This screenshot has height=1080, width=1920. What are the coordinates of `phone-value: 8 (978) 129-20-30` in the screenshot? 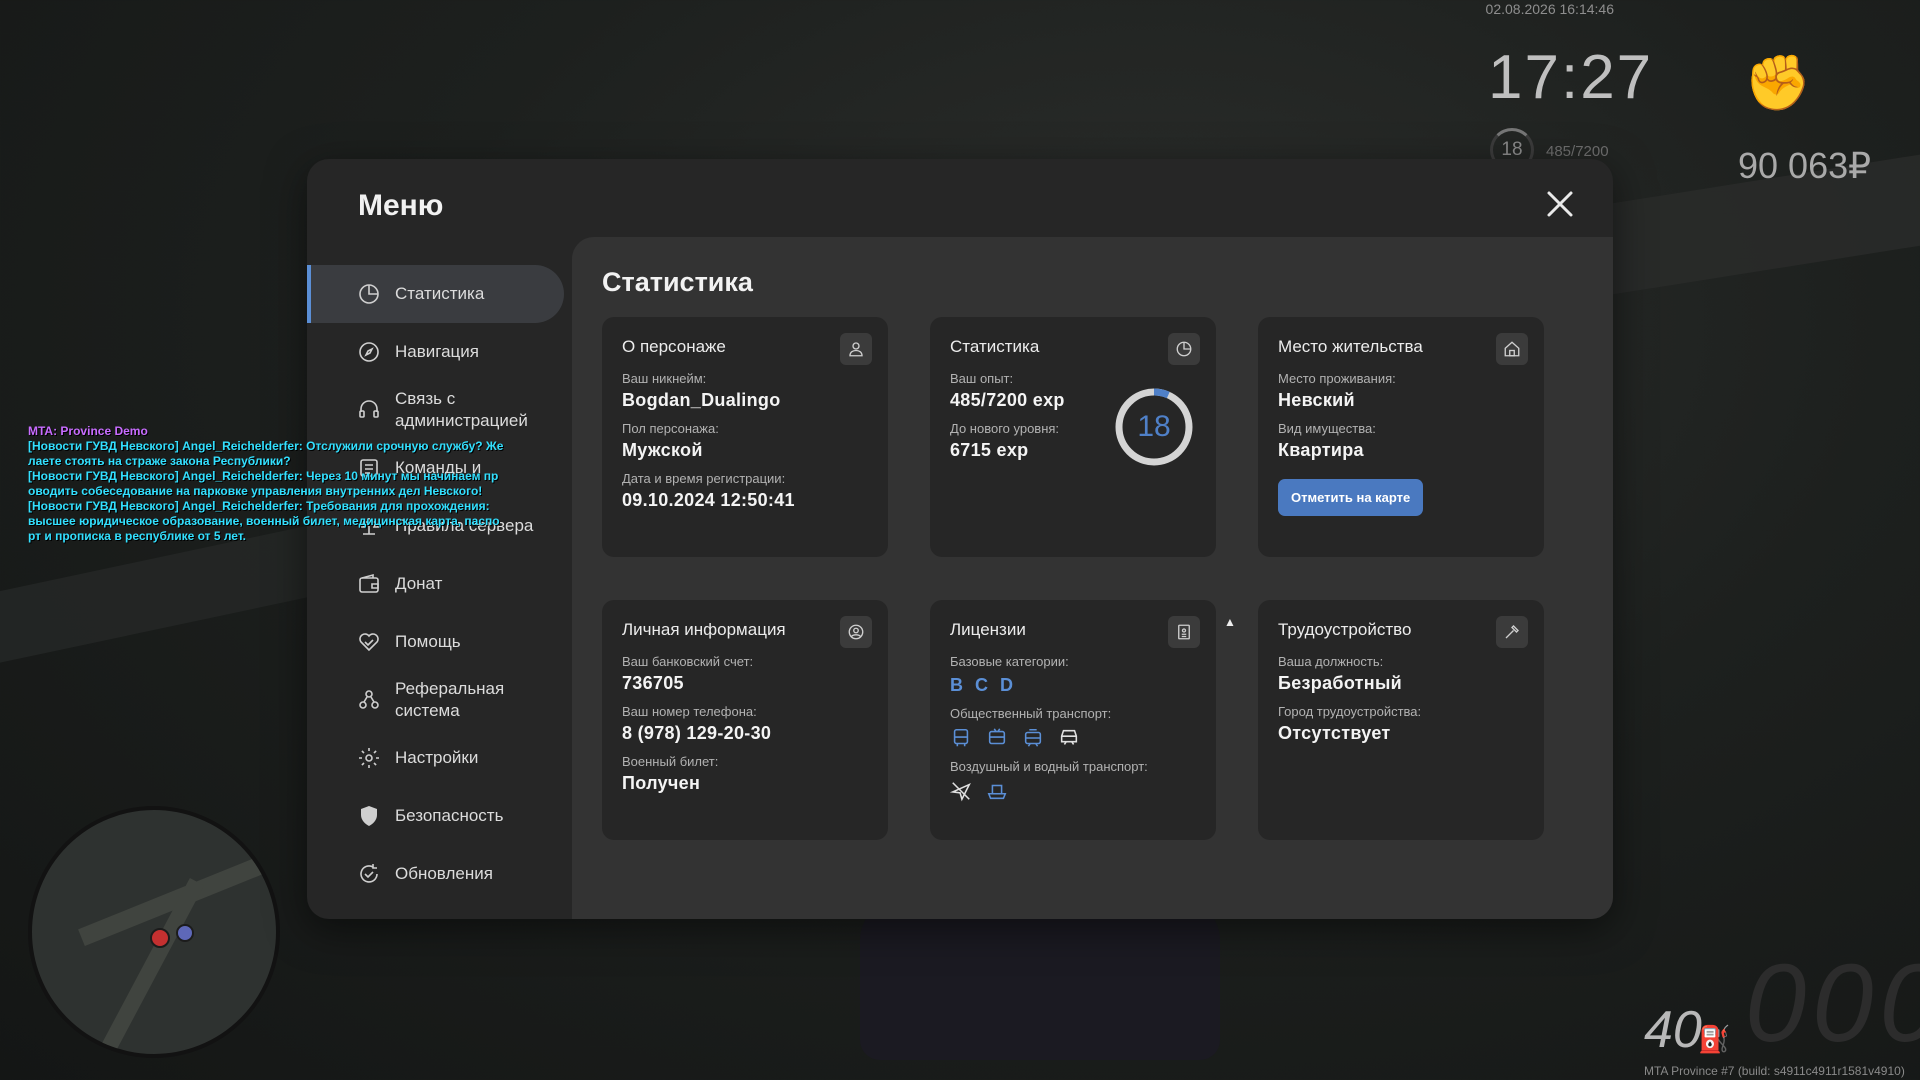 It's located at (697, 733).